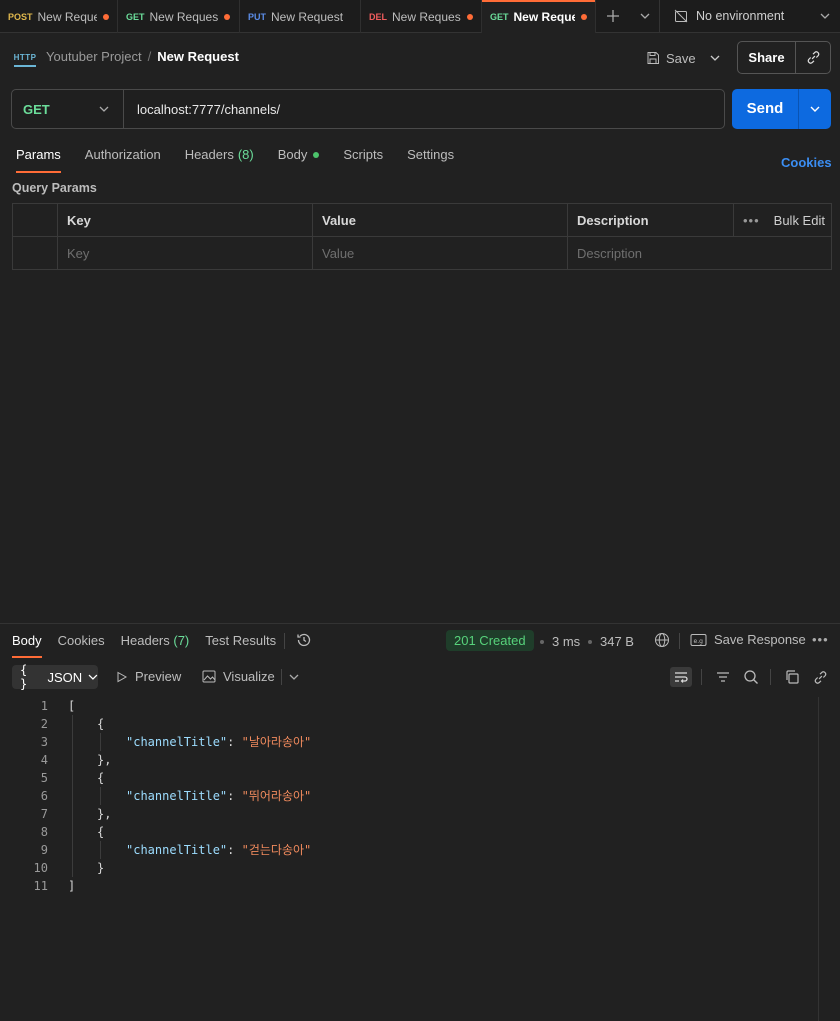 The height and width of the screenshot is (1021, 840). Describe the element at coordinates (740, 16) in the screenshot. I see `environment-label: No environment` at that location.